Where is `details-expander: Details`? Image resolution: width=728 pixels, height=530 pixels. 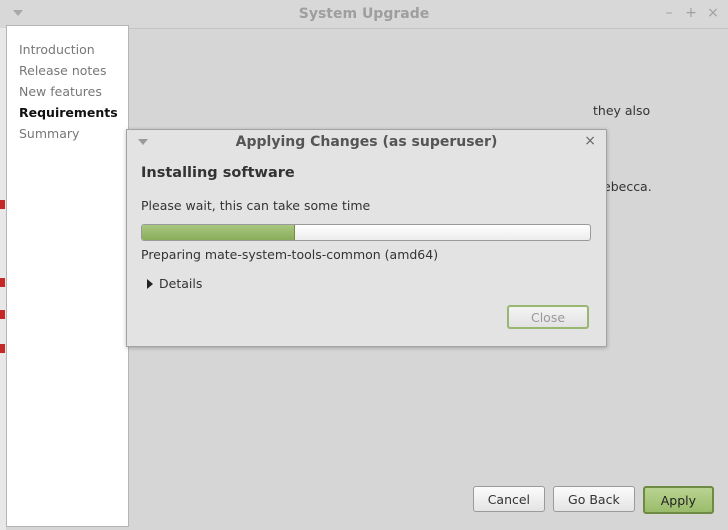
details-expander: Details is located at coordinates (174, 283).